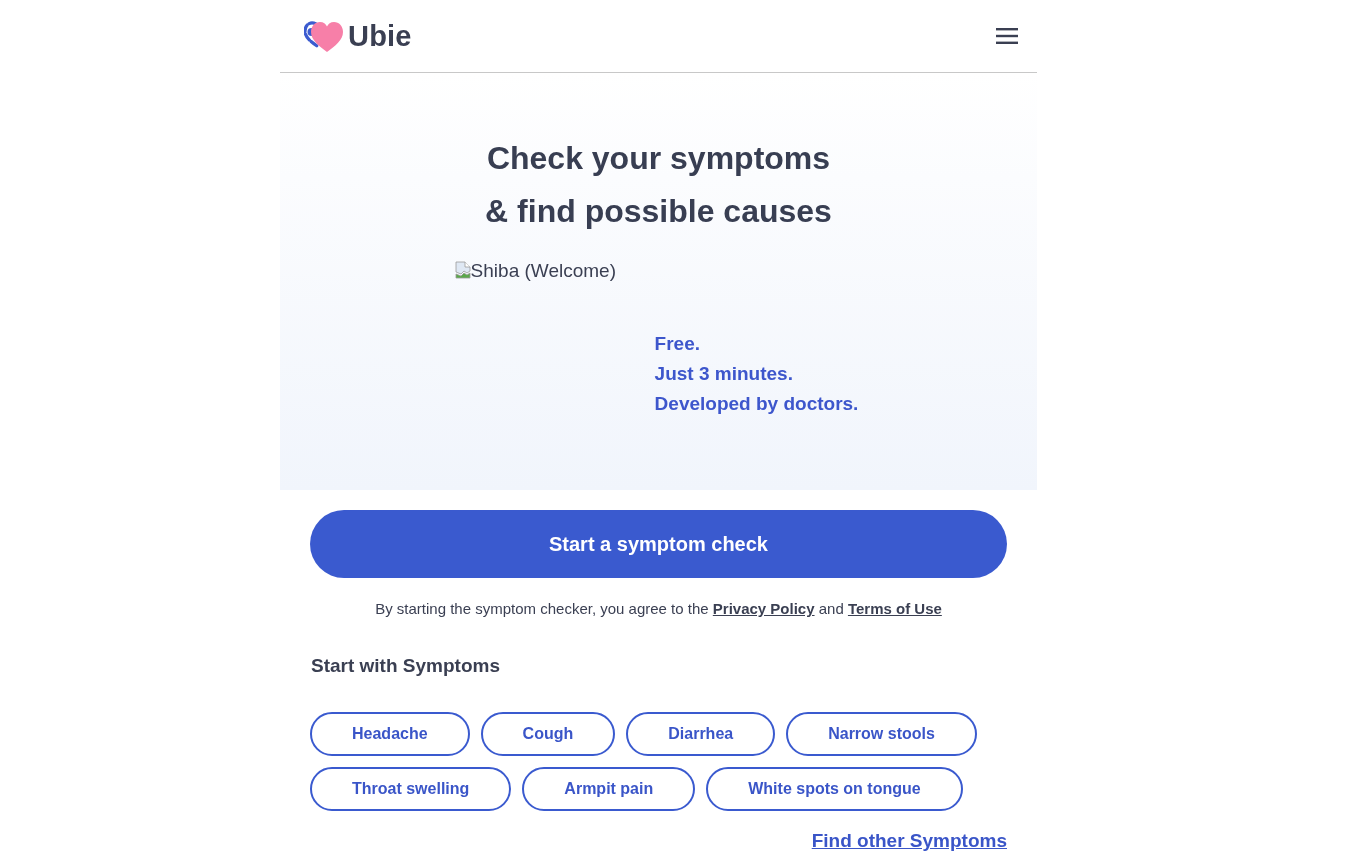 This screenshot has height=852, width=1367. What do you see at coordinates (658, 544) in the screenshot?
I see `start-check-button: Start a symptom check` at bounding box center [658, 544].